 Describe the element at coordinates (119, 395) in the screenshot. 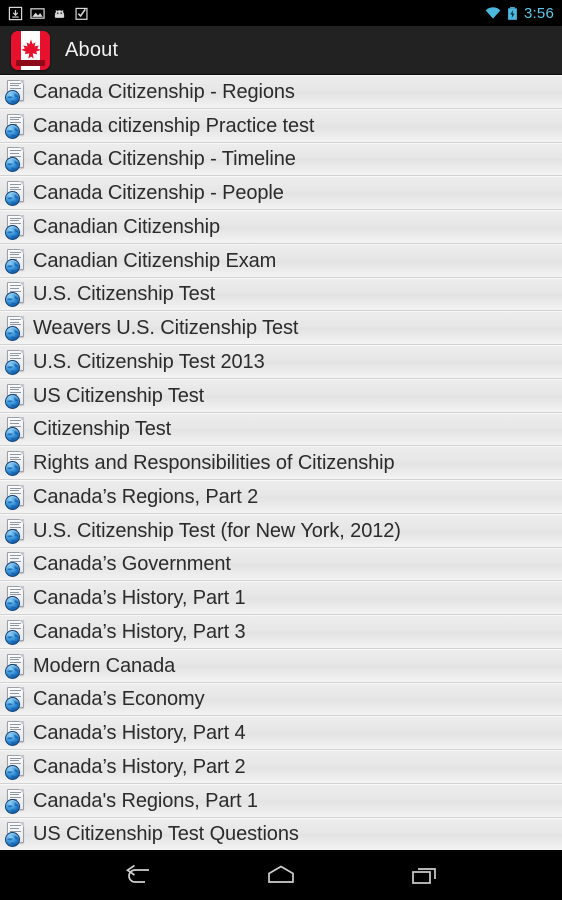

I see `list-item-label: US Citizenship Test` at that location.